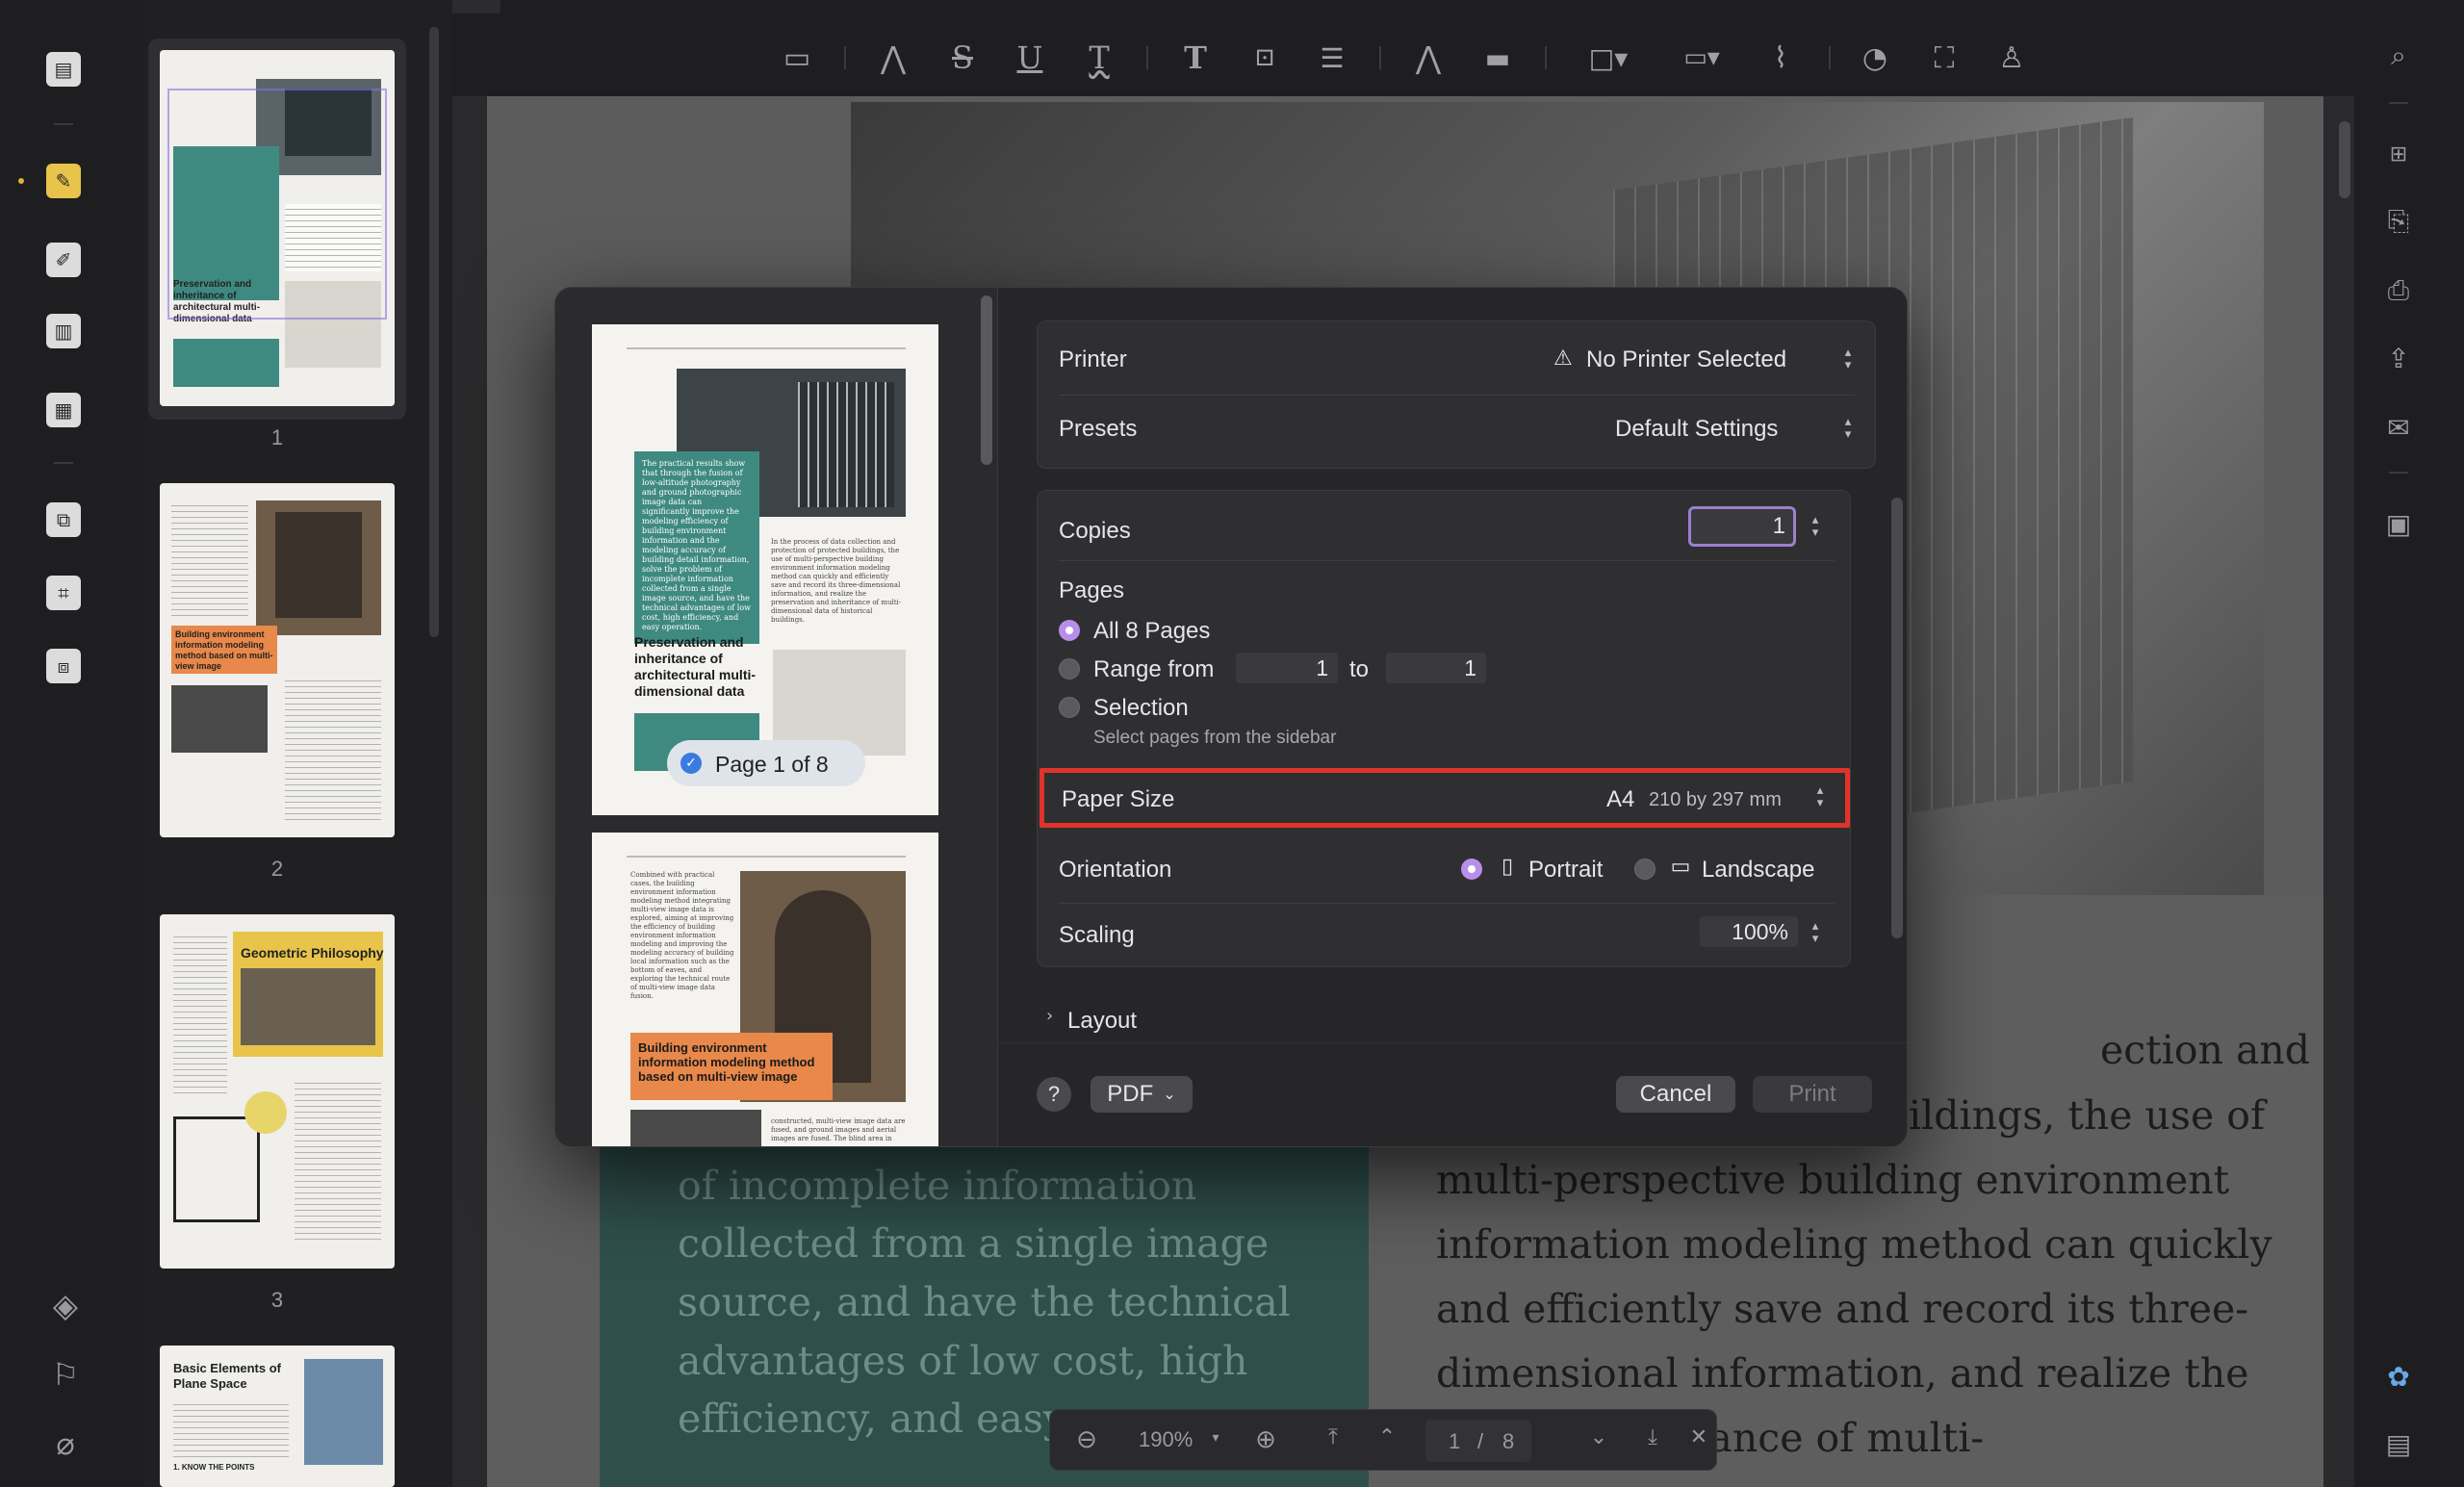  What do you see at coordinates (1749, 931) in the screenshot?
I see `scaling-input: 100%` at bounding box center [1749, 931].